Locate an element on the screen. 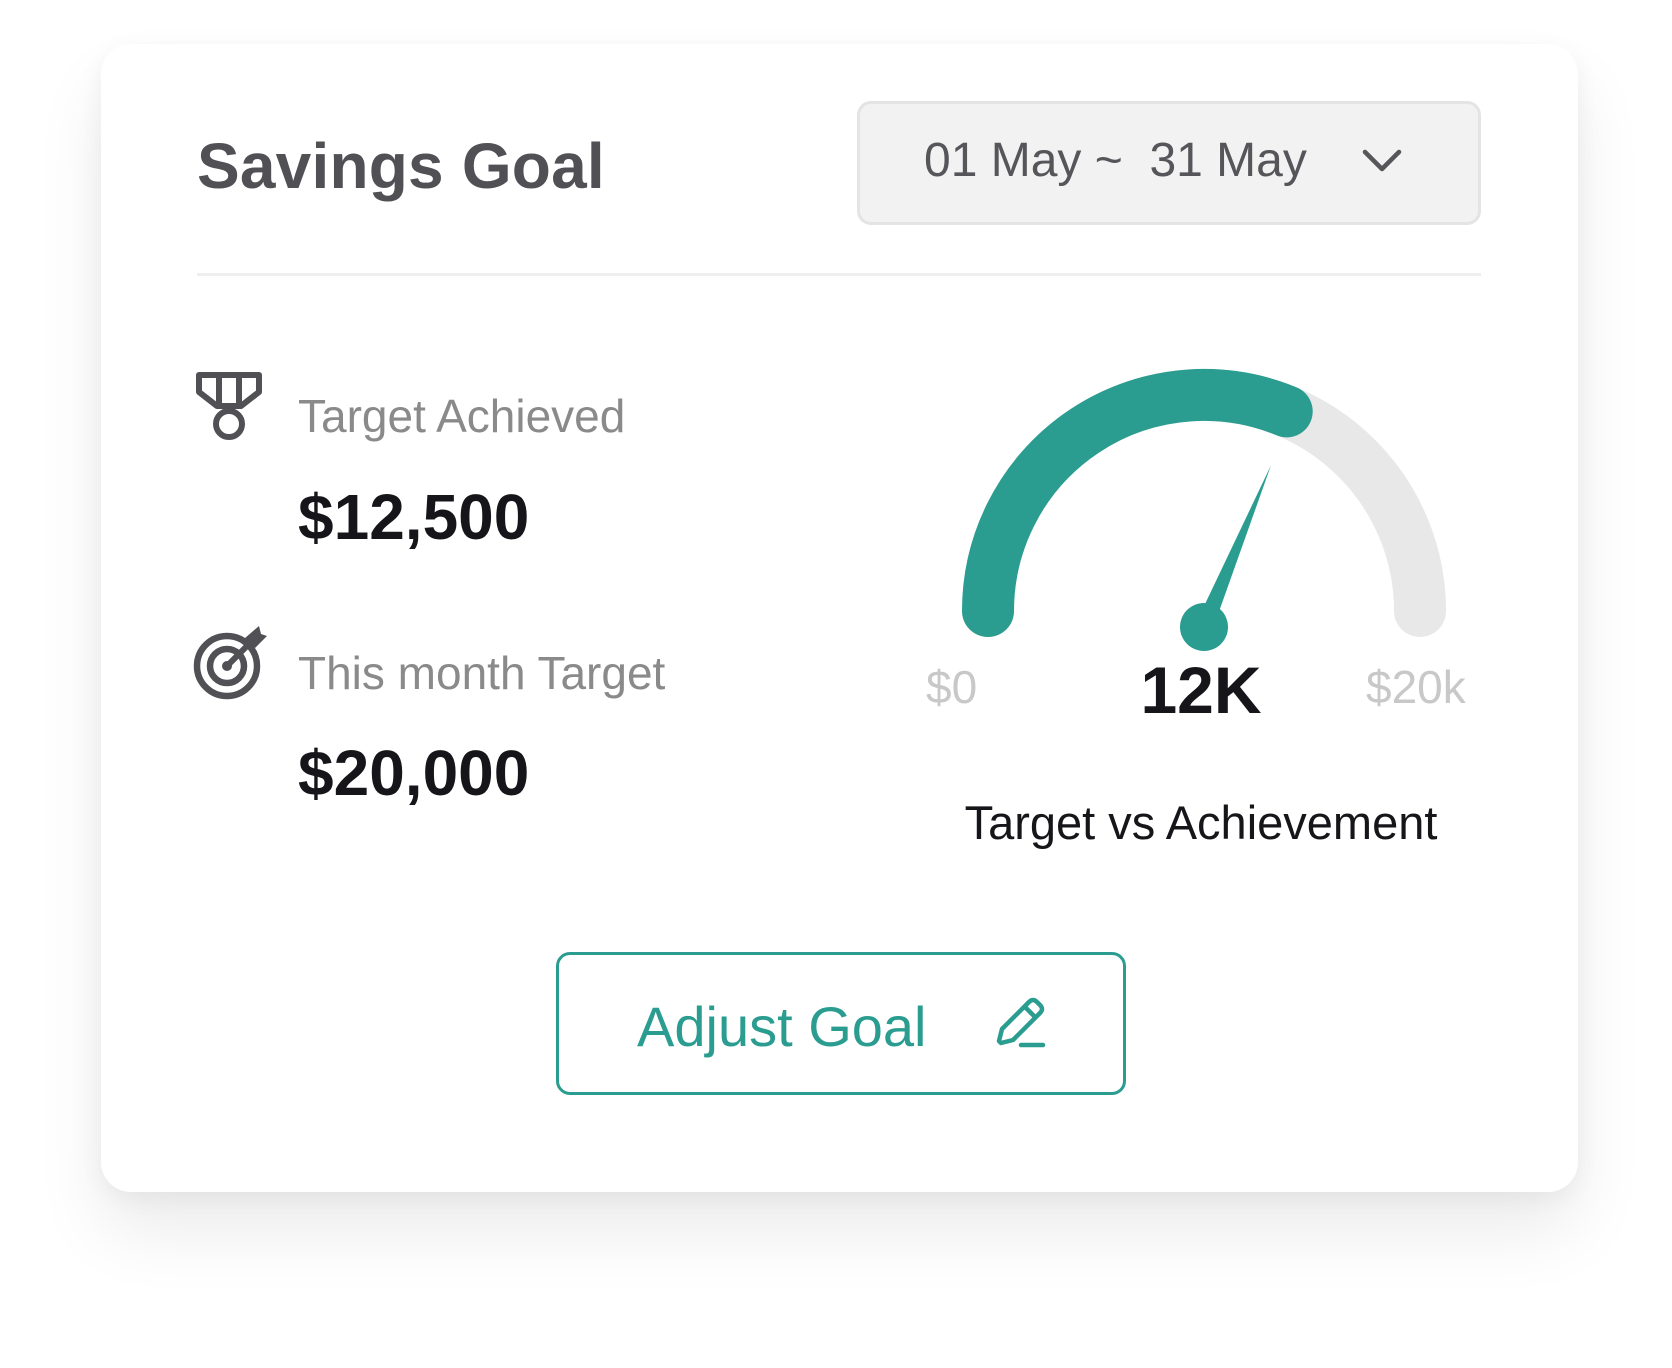  gauge-min-label: $0 is located at coordinates (952, 687).